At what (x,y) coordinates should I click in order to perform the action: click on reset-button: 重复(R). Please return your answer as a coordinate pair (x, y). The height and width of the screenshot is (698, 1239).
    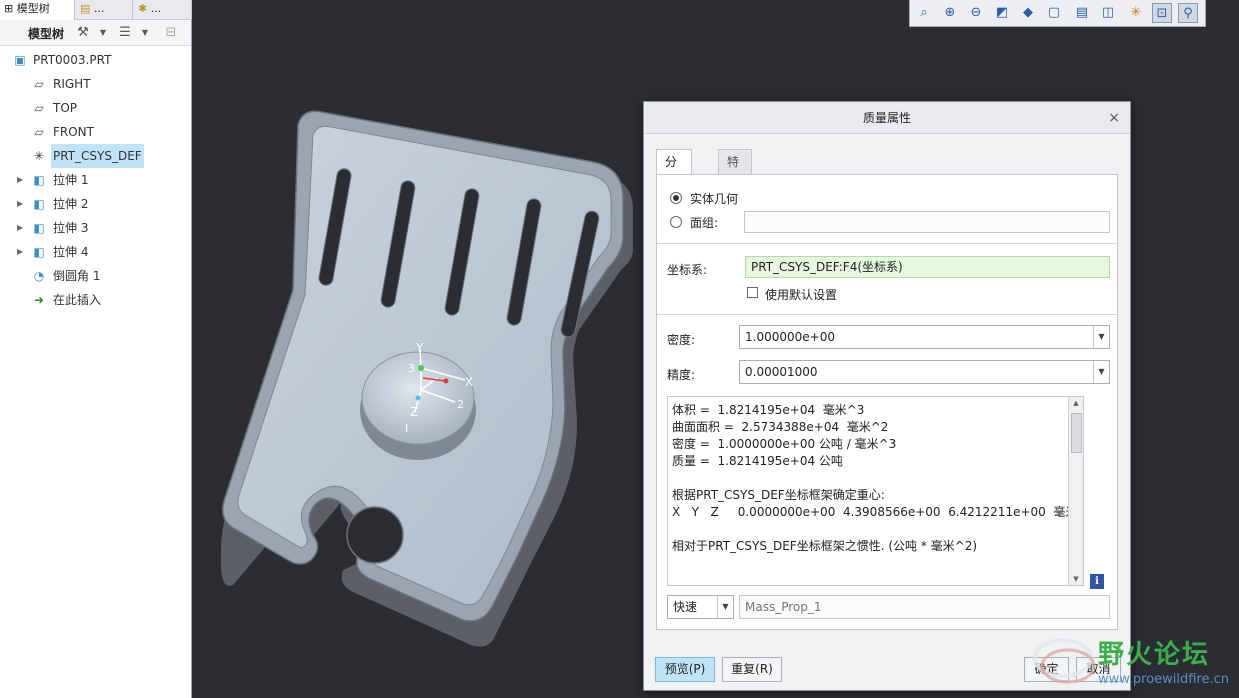
    Looking at the image, I should click on (752, 669).